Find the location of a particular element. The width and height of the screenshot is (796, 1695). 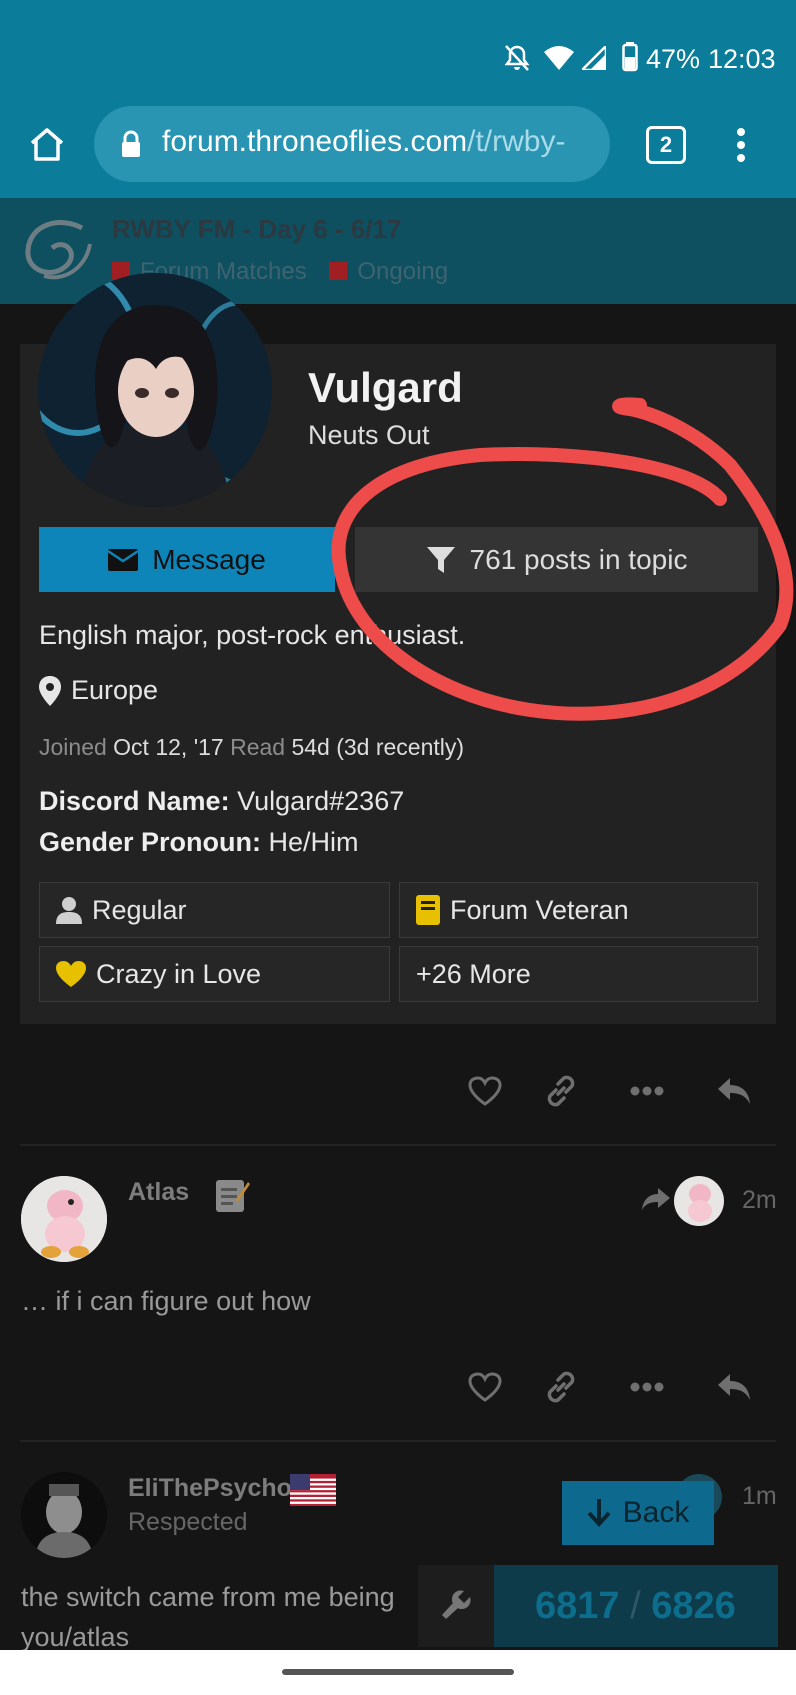

user-icon is located at coordinates (69, 910).